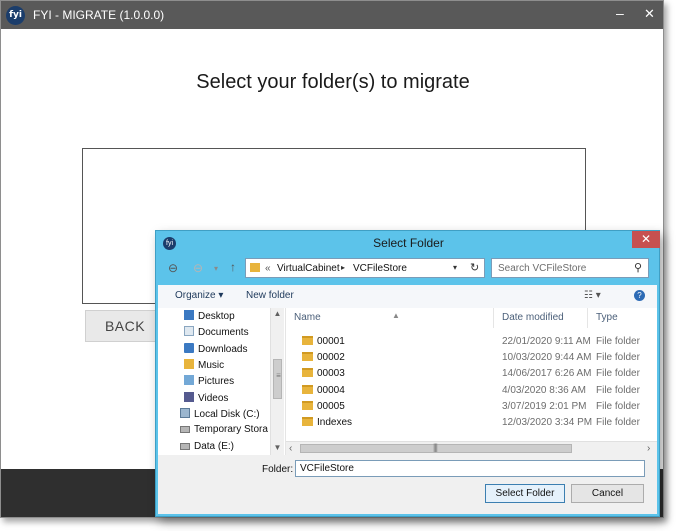 The width and height of the screenshot is (679, 531). What do you see at coordinates (649, 14) in the screenshot?
I see `close-button: ✕` at bounding box center [649, 14].